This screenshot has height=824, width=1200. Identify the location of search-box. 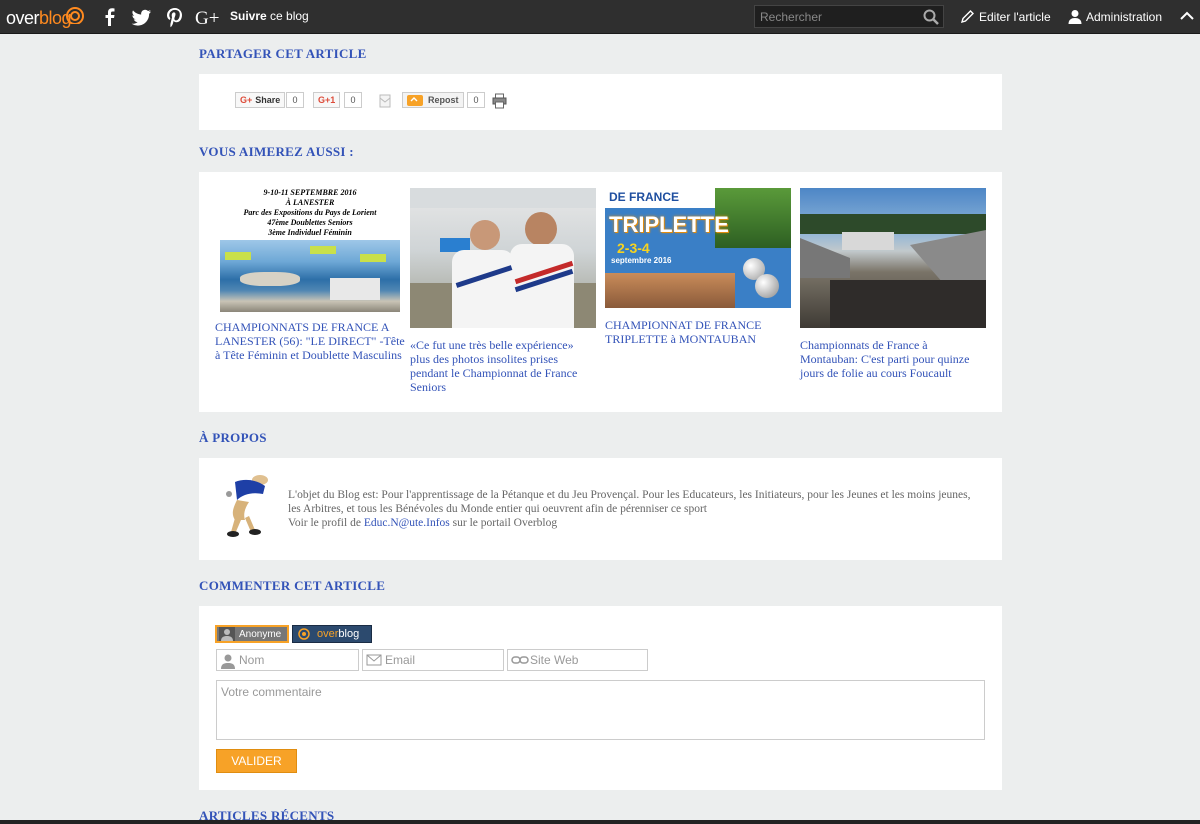
(849, 16).